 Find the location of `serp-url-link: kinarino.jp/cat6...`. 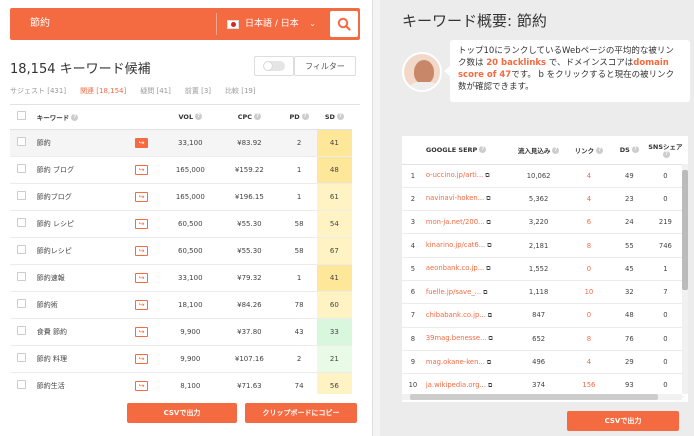

serp-url-link: kinarino.jp/cat6... is located at coordinates (455, 245).